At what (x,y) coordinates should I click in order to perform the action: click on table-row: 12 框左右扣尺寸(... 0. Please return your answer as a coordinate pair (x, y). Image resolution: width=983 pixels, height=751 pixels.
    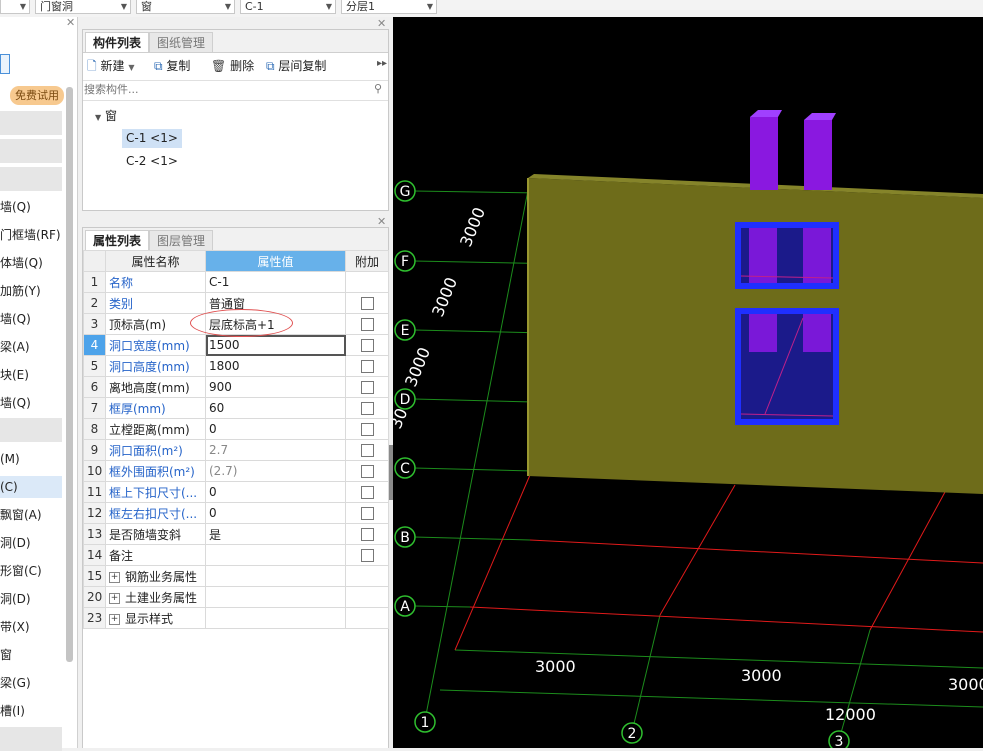
    Looking at the image, I should click on (236, 513).